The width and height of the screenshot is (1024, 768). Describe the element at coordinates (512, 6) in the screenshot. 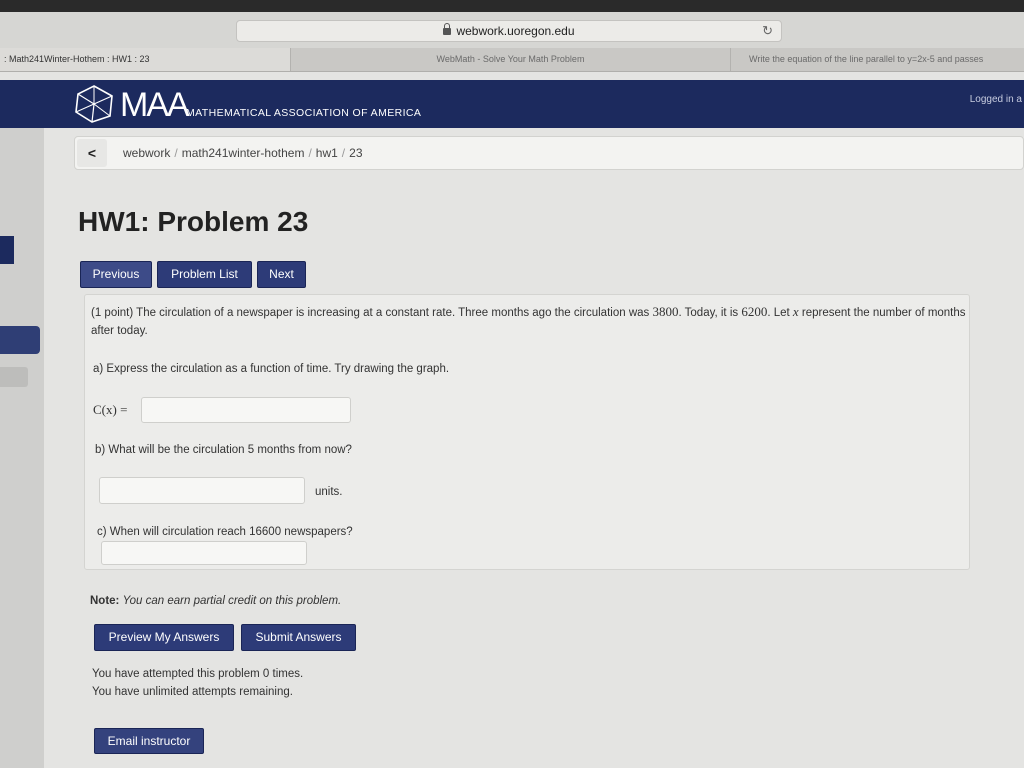

I see `screen-bezel` at that location.